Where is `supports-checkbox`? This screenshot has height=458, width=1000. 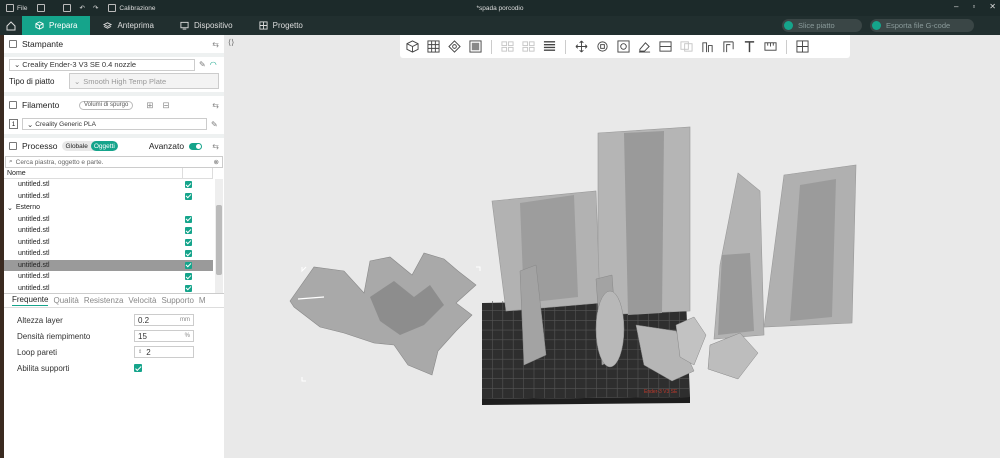 supports-checkbox is located at coordinates (138, 368).